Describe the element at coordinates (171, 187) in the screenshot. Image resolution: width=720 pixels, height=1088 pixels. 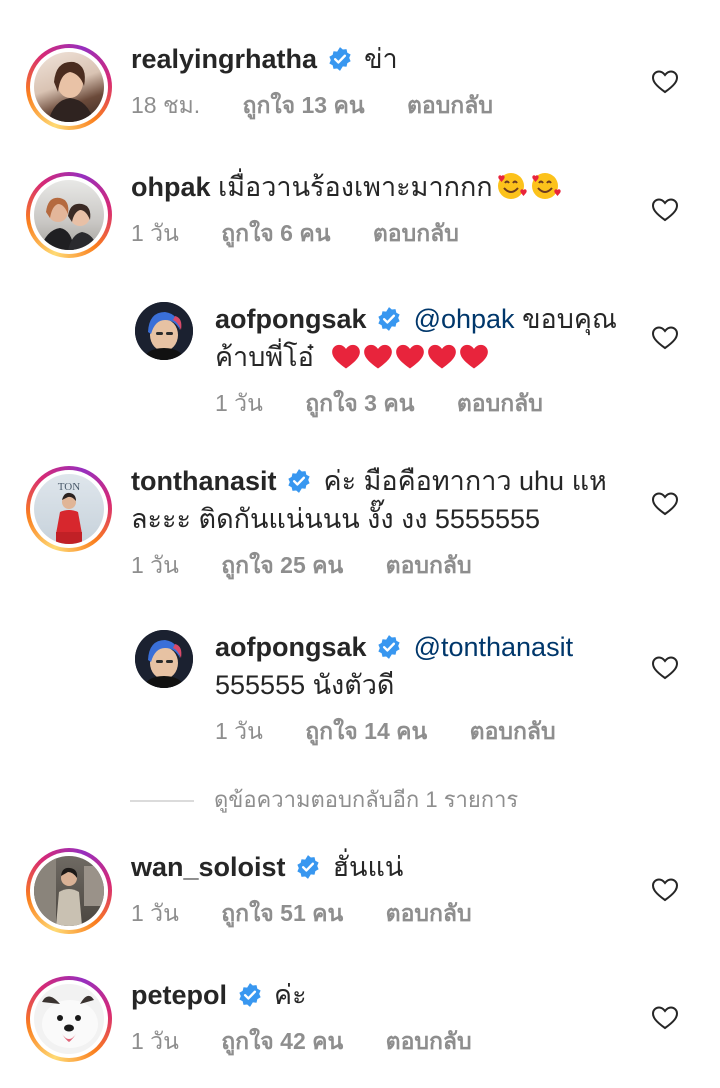
I see `username: ohpak` at that location.